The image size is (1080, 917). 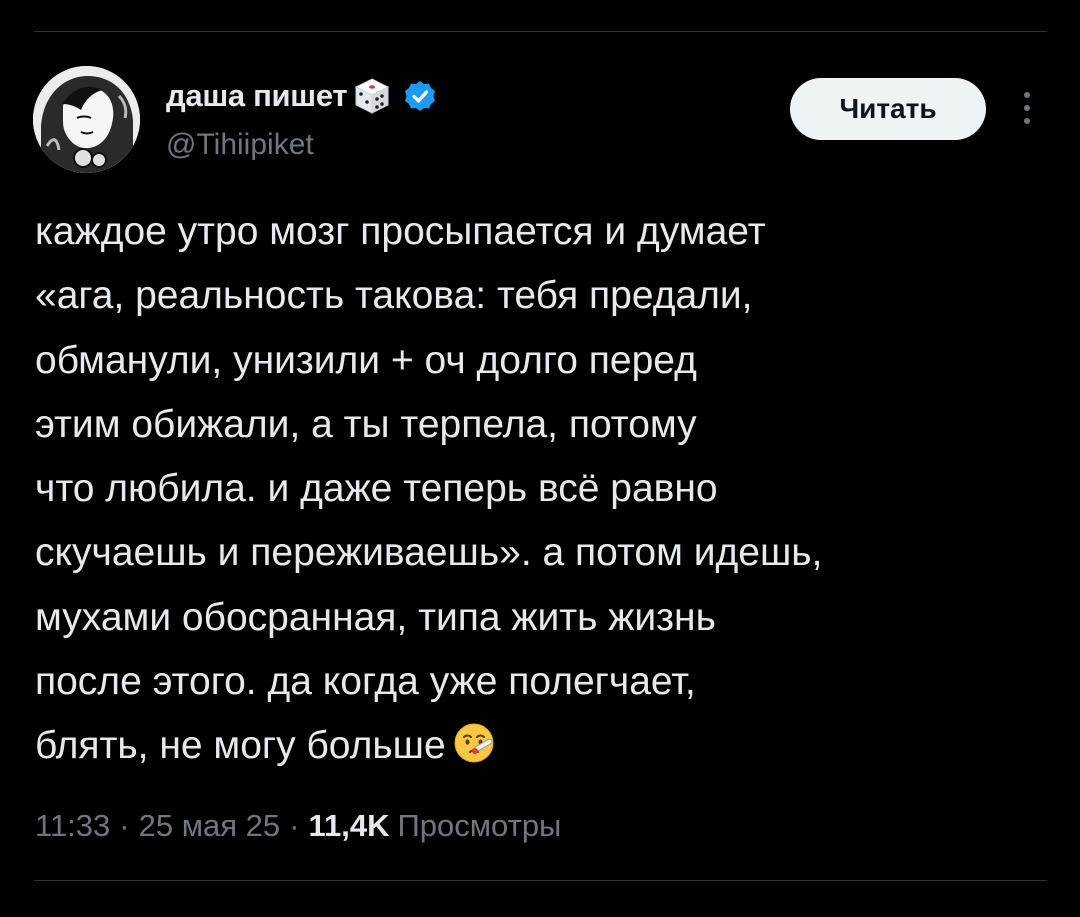 I want to click on display-name: даша пишет, so click(x=257, y=96).